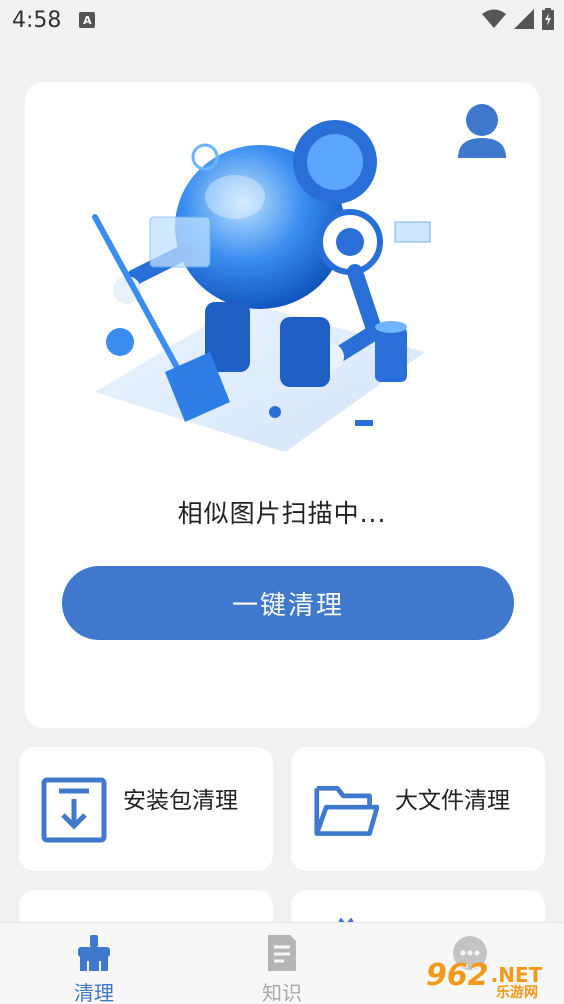  I want to click on nav-label-clean: 清理, so click(94, 992).